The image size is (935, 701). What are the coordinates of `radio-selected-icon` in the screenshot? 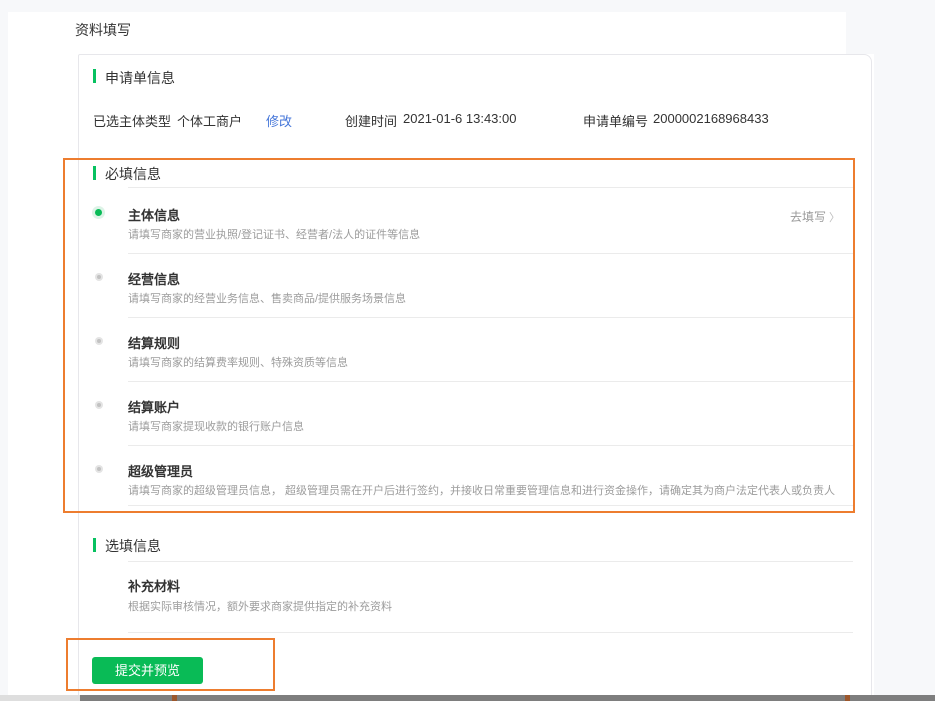 It's located at (98, 212).